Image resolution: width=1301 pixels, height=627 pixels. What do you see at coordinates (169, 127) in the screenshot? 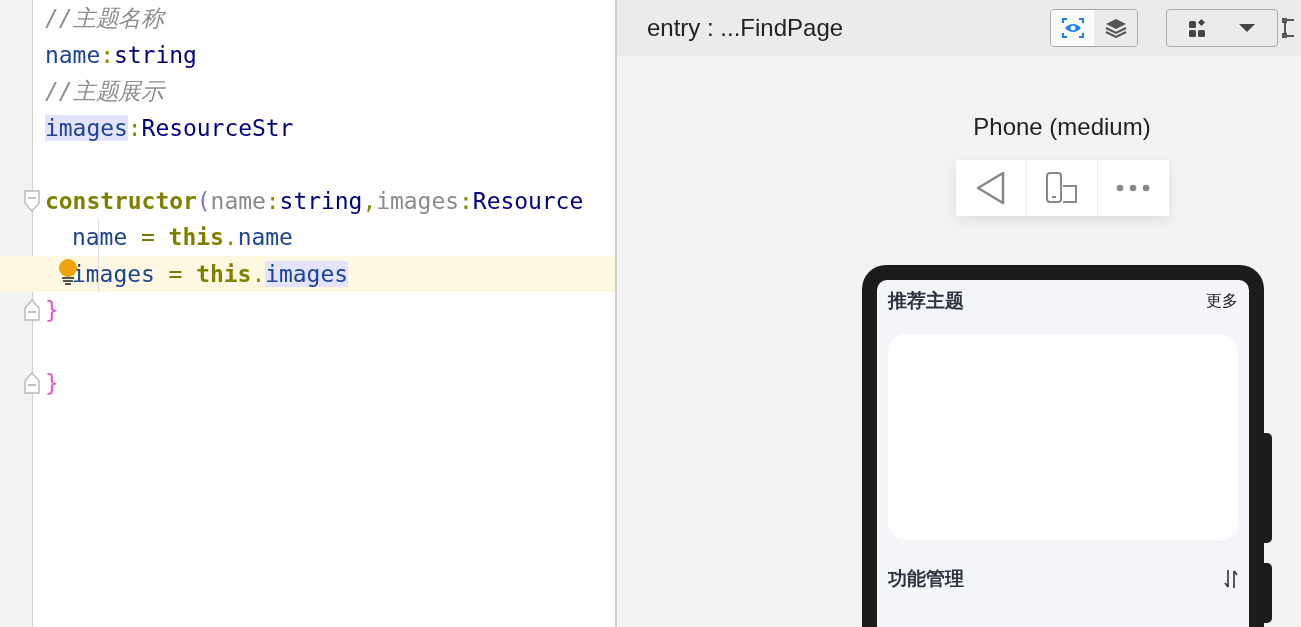
I see `code-line: images:ResourceStr` at bounding box center [169, 127].